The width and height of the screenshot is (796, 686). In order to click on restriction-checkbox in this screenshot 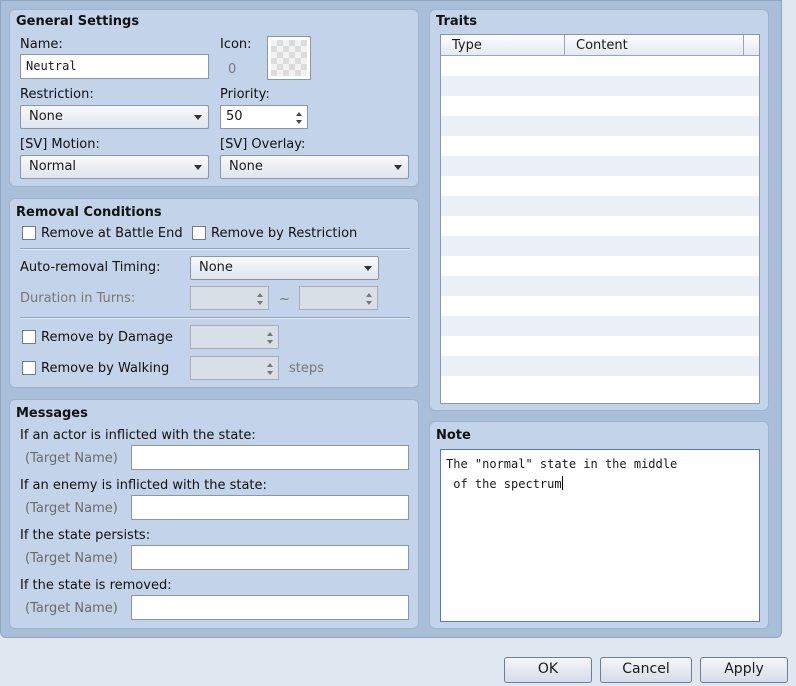, I will do `click(199, 233)`.